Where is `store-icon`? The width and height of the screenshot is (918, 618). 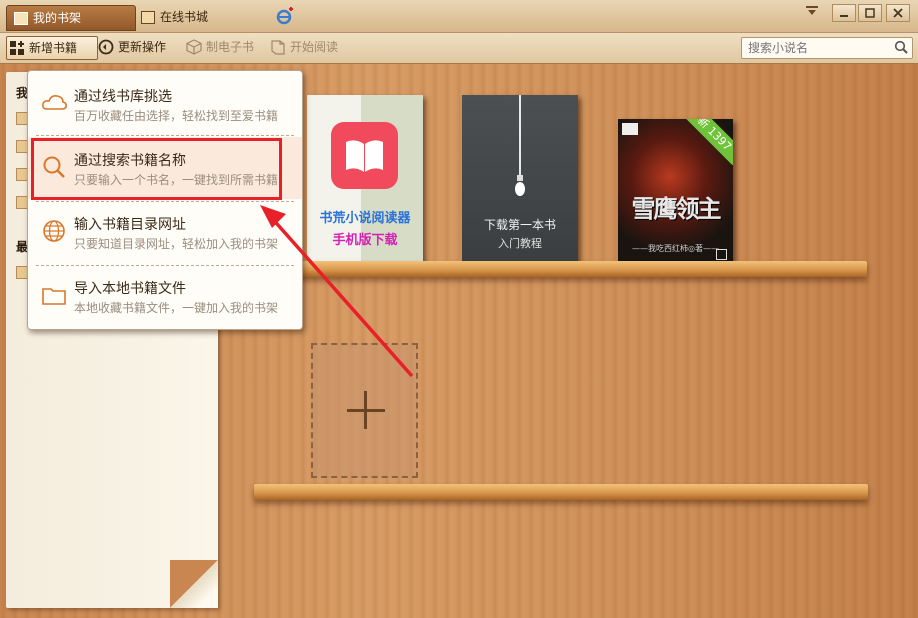
store-icon is located at coordinates (148, 17).